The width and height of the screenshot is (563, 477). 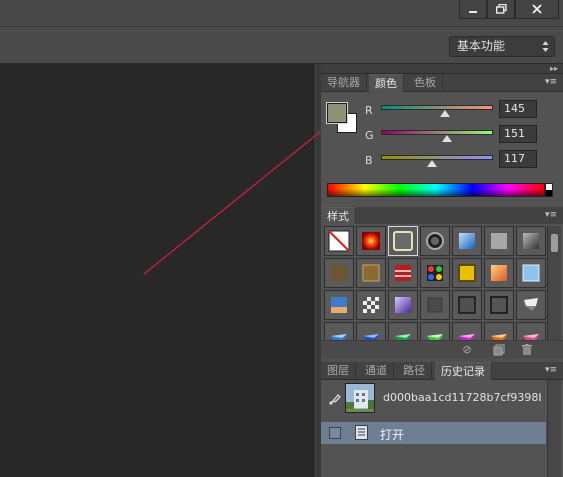 What do you see at coordinates (360, 398) in the screenshot?
I see `building-photo-icon` at bounding box center [360, 398].